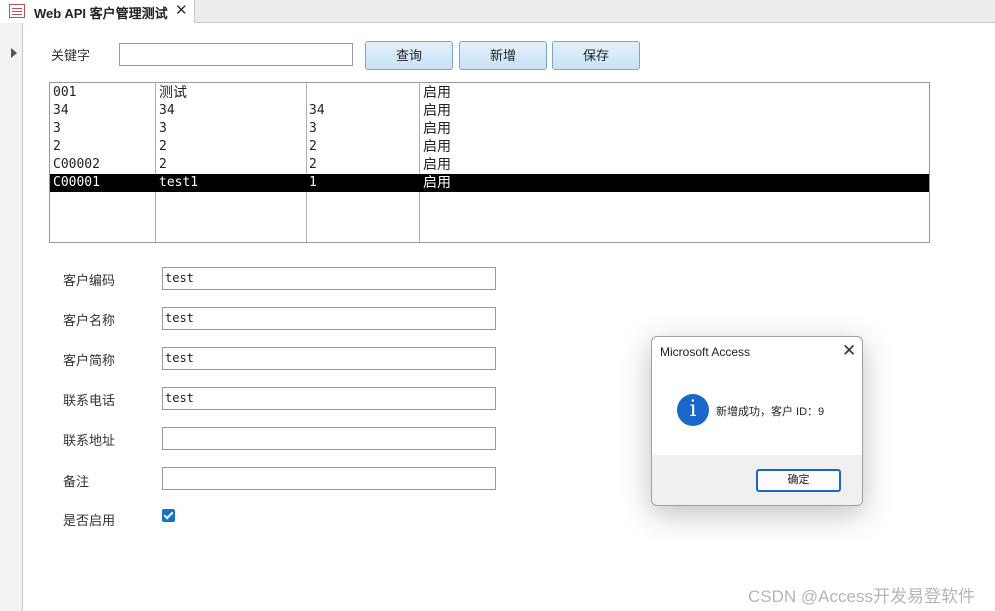 This screenshot has width=995, height=611. I want to click on code-field: test, so click(329, 278).